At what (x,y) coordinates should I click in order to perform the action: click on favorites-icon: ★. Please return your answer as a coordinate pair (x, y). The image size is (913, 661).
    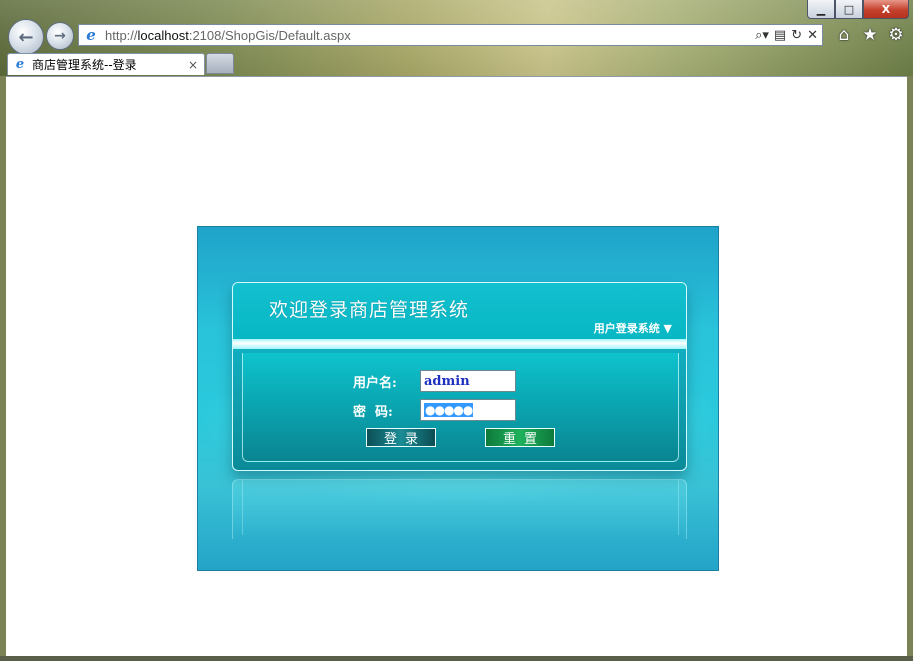
    Looking at the image, I should click on (870, 35).